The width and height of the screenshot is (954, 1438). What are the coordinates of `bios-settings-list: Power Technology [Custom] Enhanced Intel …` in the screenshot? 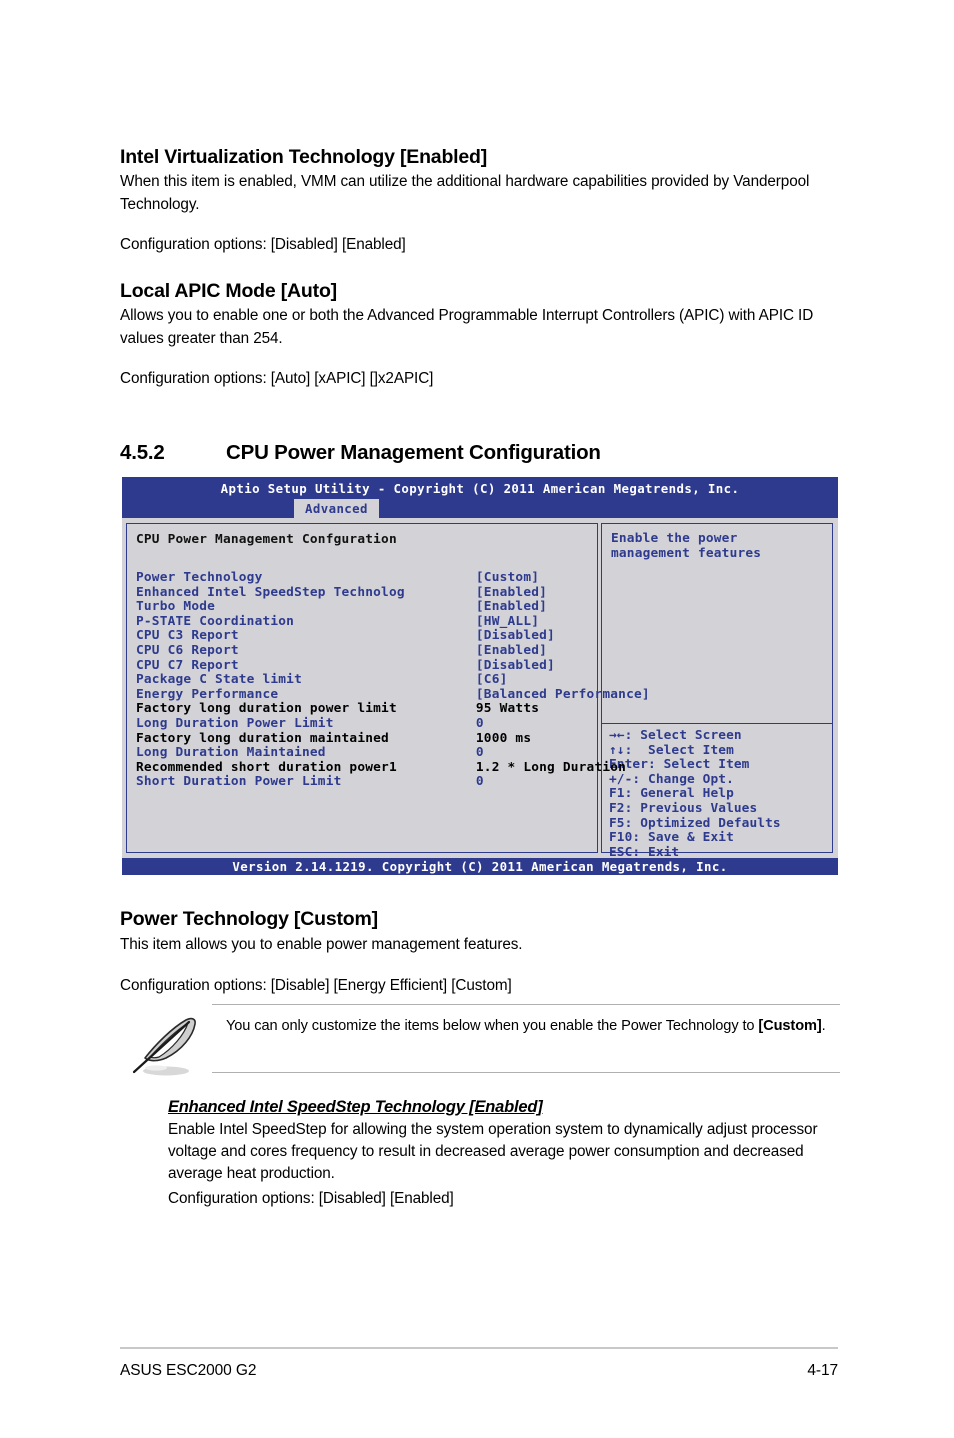 It's located at (393, 680).